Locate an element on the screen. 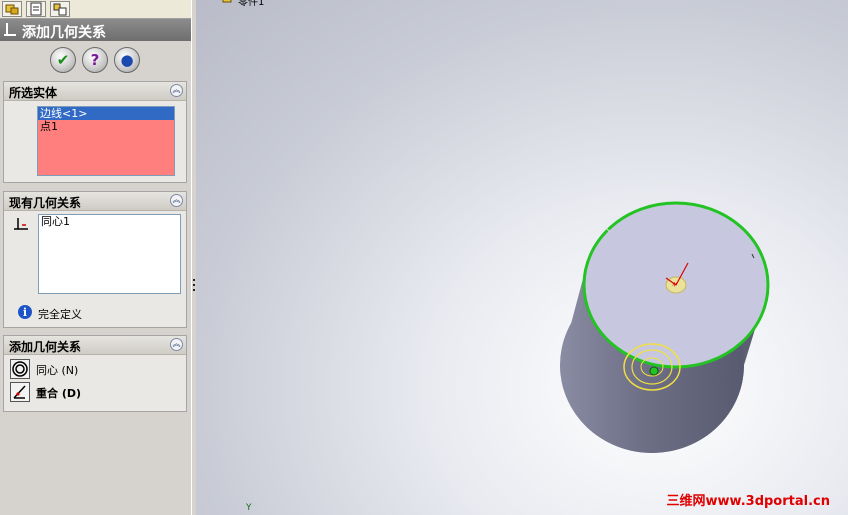  ok-button: ✔ is located at coordinates (63, 60).